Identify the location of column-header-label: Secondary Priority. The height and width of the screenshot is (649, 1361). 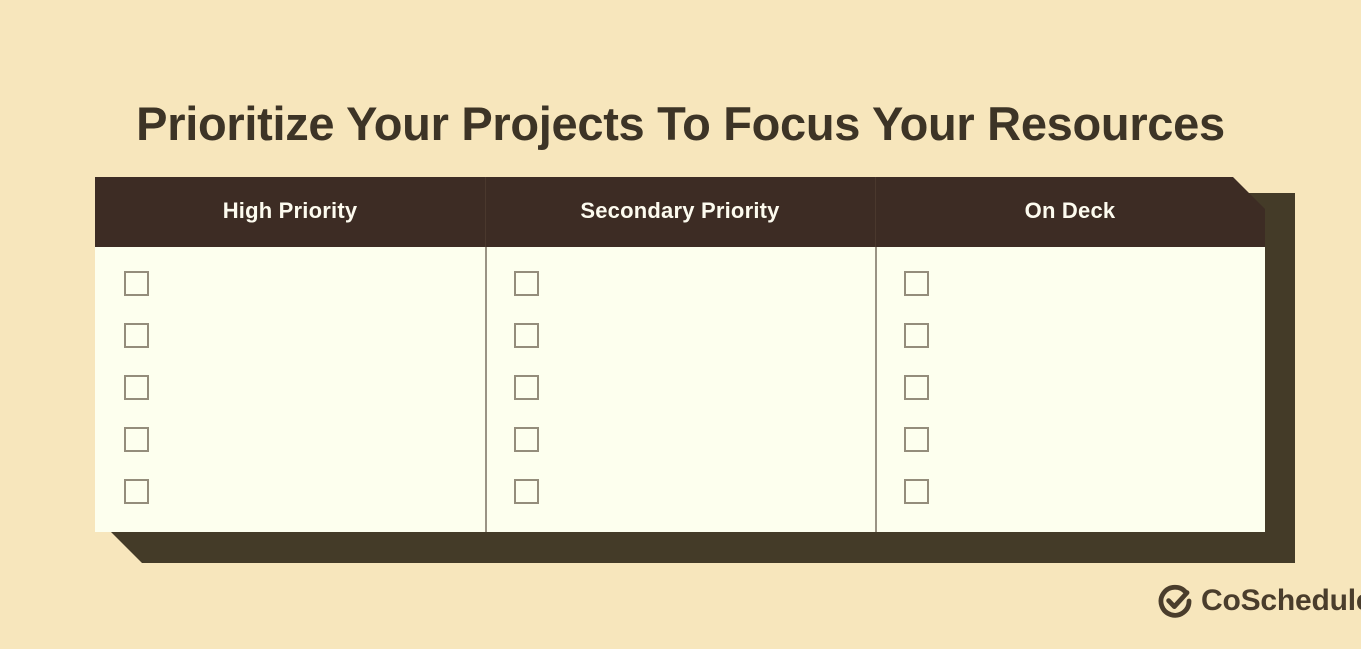
(680, 210).